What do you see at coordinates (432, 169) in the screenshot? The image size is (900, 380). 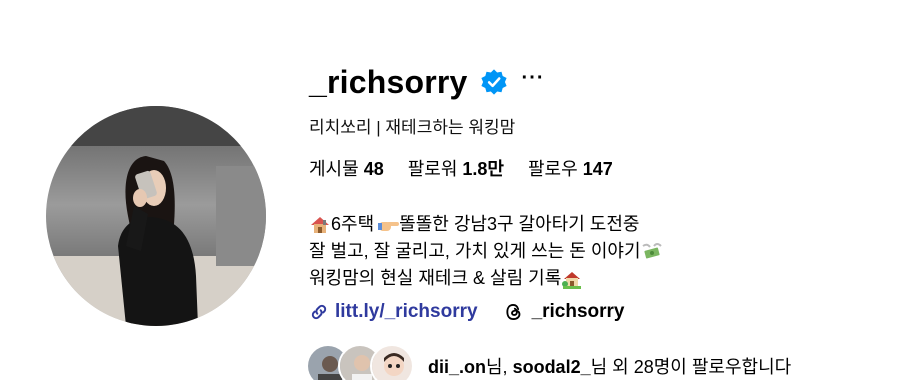 I see `stat-followers-label: 팔로워` at bounding box center [432, 169].